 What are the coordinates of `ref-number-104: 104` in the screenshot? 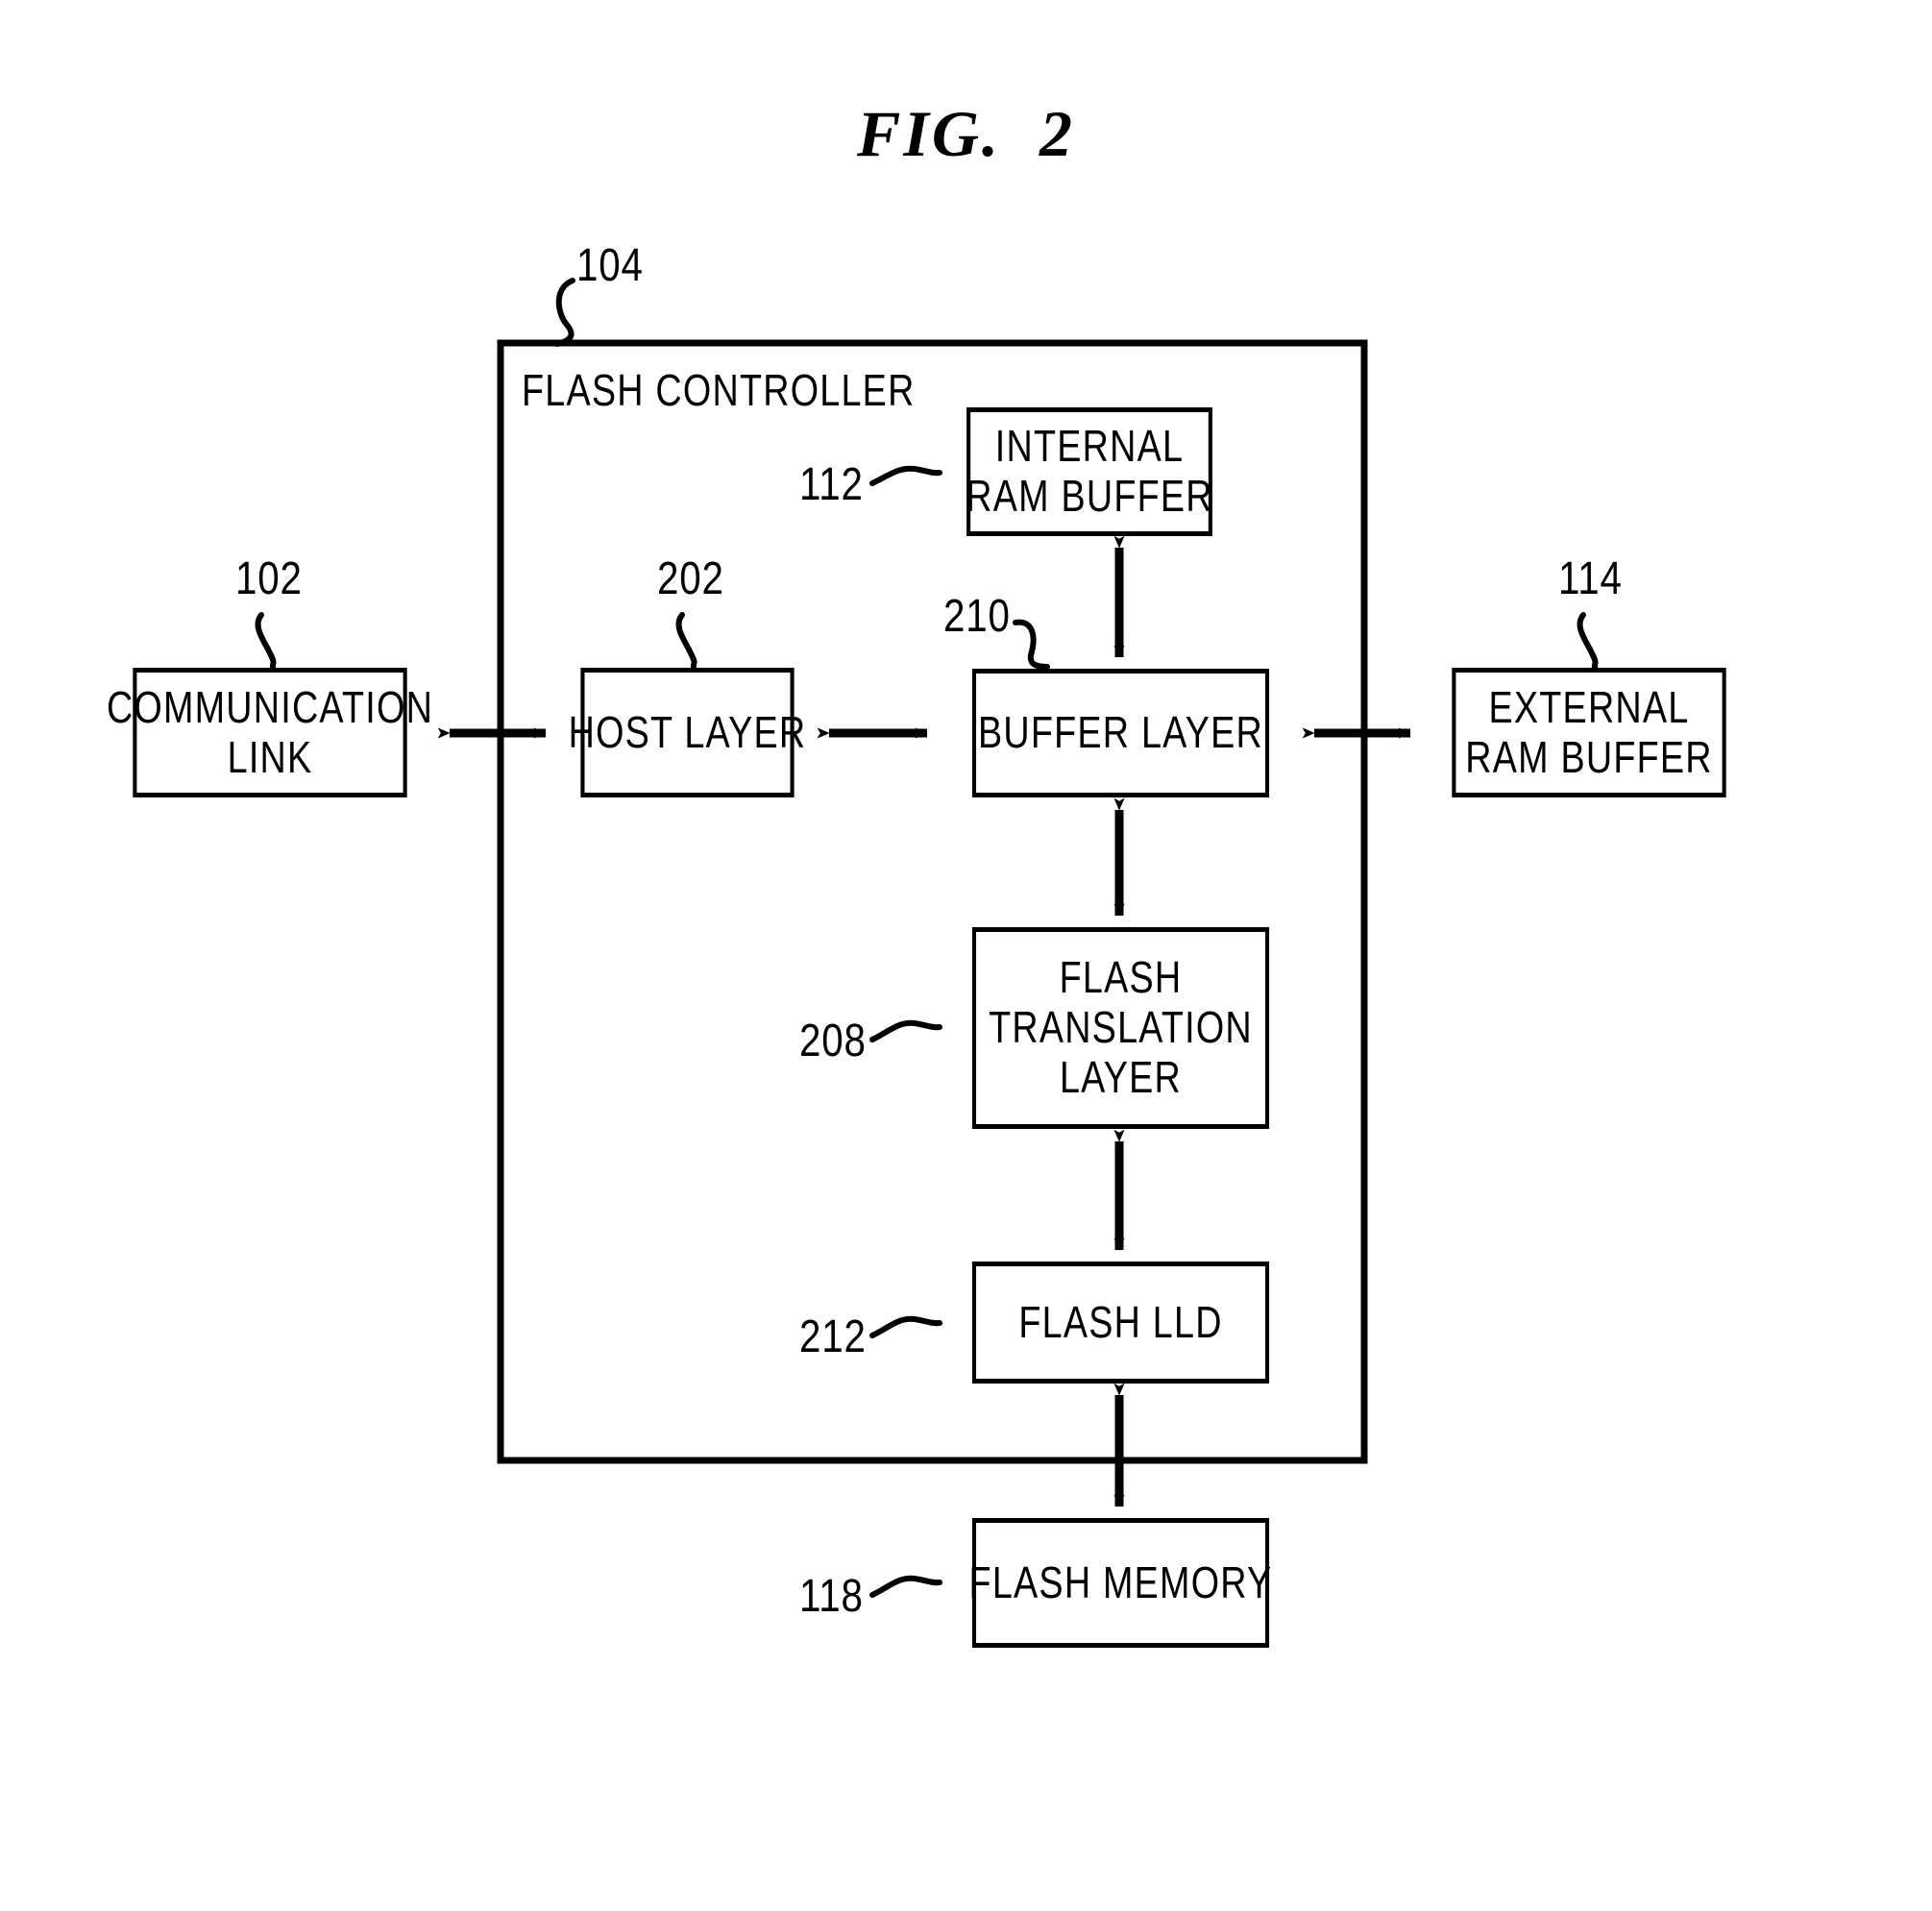 It's located at (610, 266).